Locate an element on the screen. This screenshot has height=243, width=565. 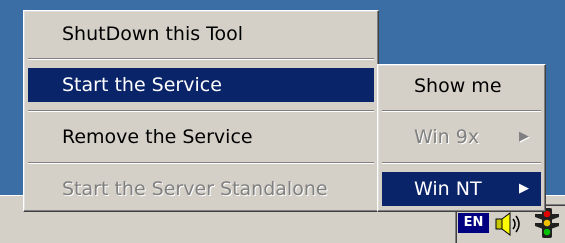
submenu-item-label: Win 9x is located at coordinates (447, 137).